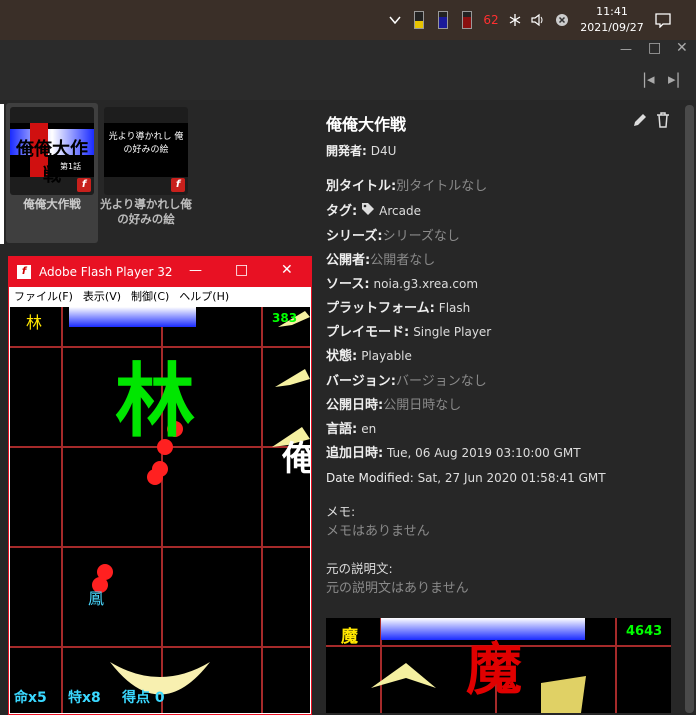  Describe the element at coordinates (648, 79) in the screenshot. I see `collapse-left-icon: |◂` at that location.